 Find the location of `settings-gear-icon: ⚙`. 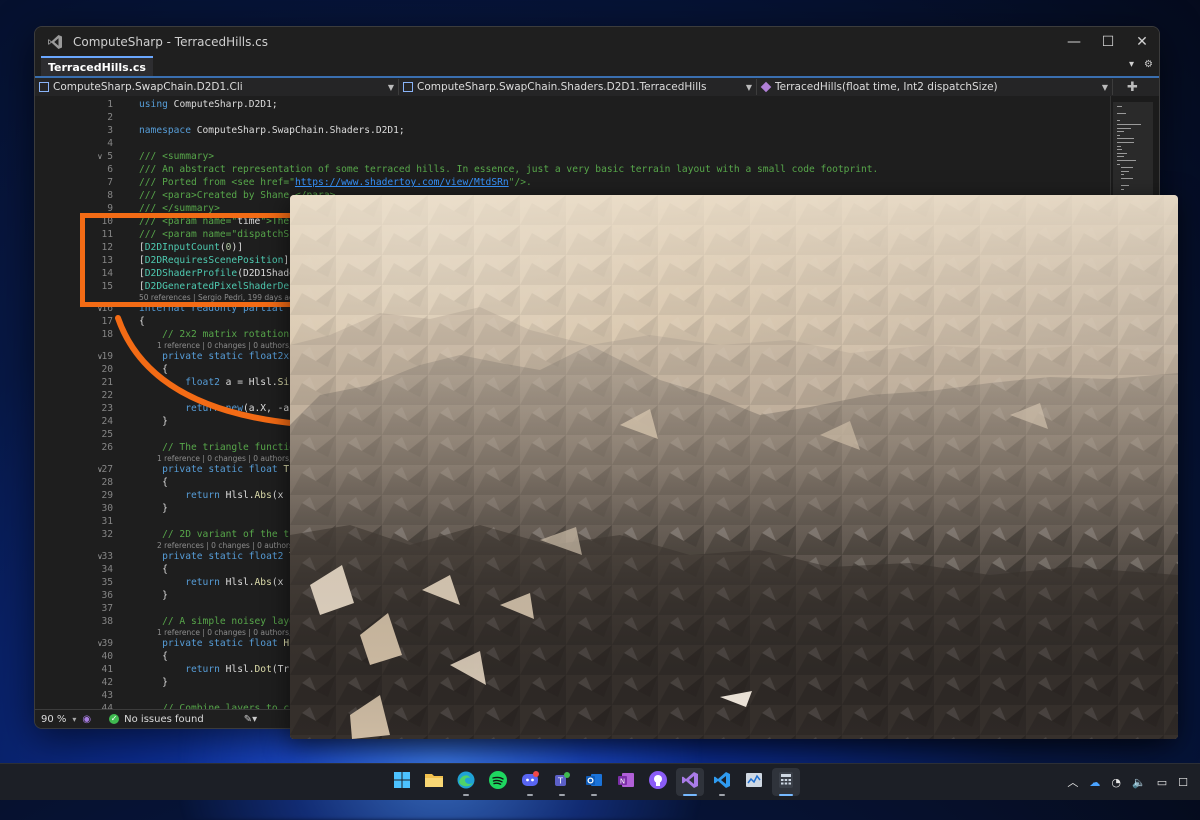

settings-gear-icon: ⚙ is located at coordinates (1148, 64).